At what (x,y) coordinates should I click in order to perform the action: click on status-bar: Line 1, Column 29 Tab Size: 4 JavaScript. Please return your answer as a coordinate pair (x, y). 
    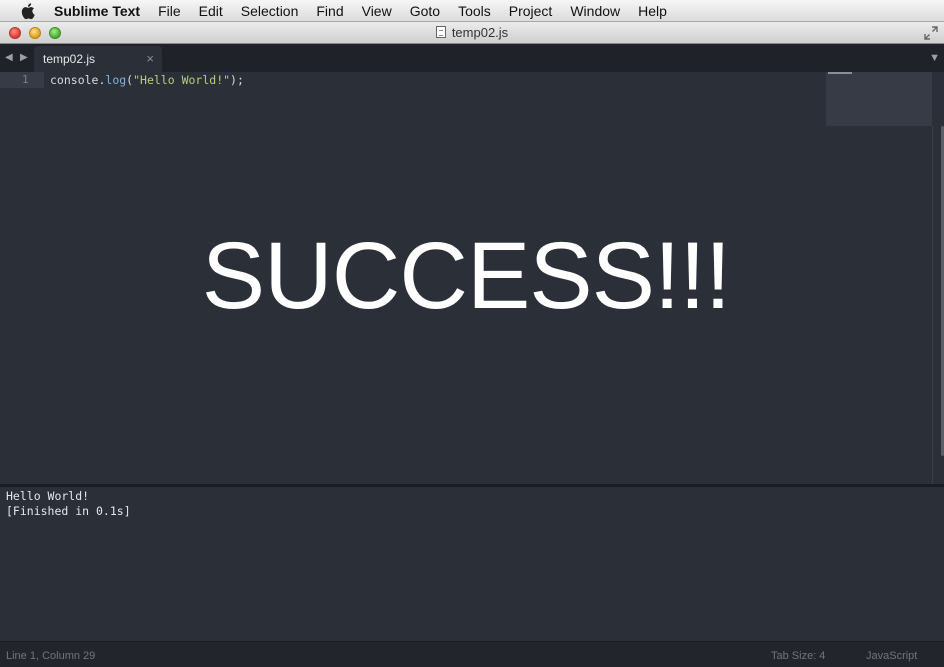
    Looking at the image, I should click on (472, 654).